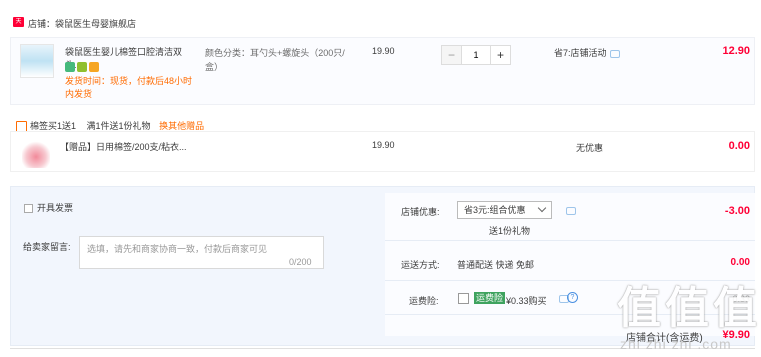 This screenshot has height=357, width=761. What do you see at coordinates (420, 265) in the screenshot?
I see `shipping-method-label: 运送方式:` at bounding box center [420, 265].